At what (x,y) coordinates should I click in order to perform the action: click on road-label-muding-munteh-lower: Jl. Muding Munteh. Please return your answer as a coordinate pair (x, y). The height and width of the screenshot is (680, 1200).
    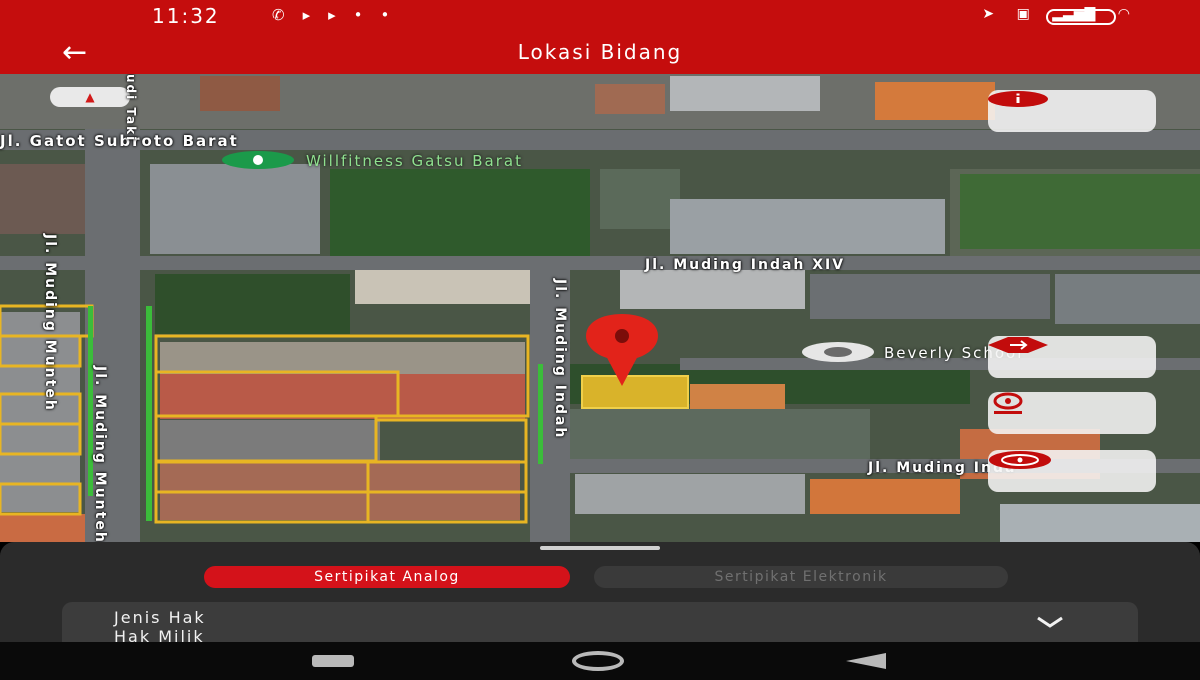
    Looking at the image, I should click on (100, 454).